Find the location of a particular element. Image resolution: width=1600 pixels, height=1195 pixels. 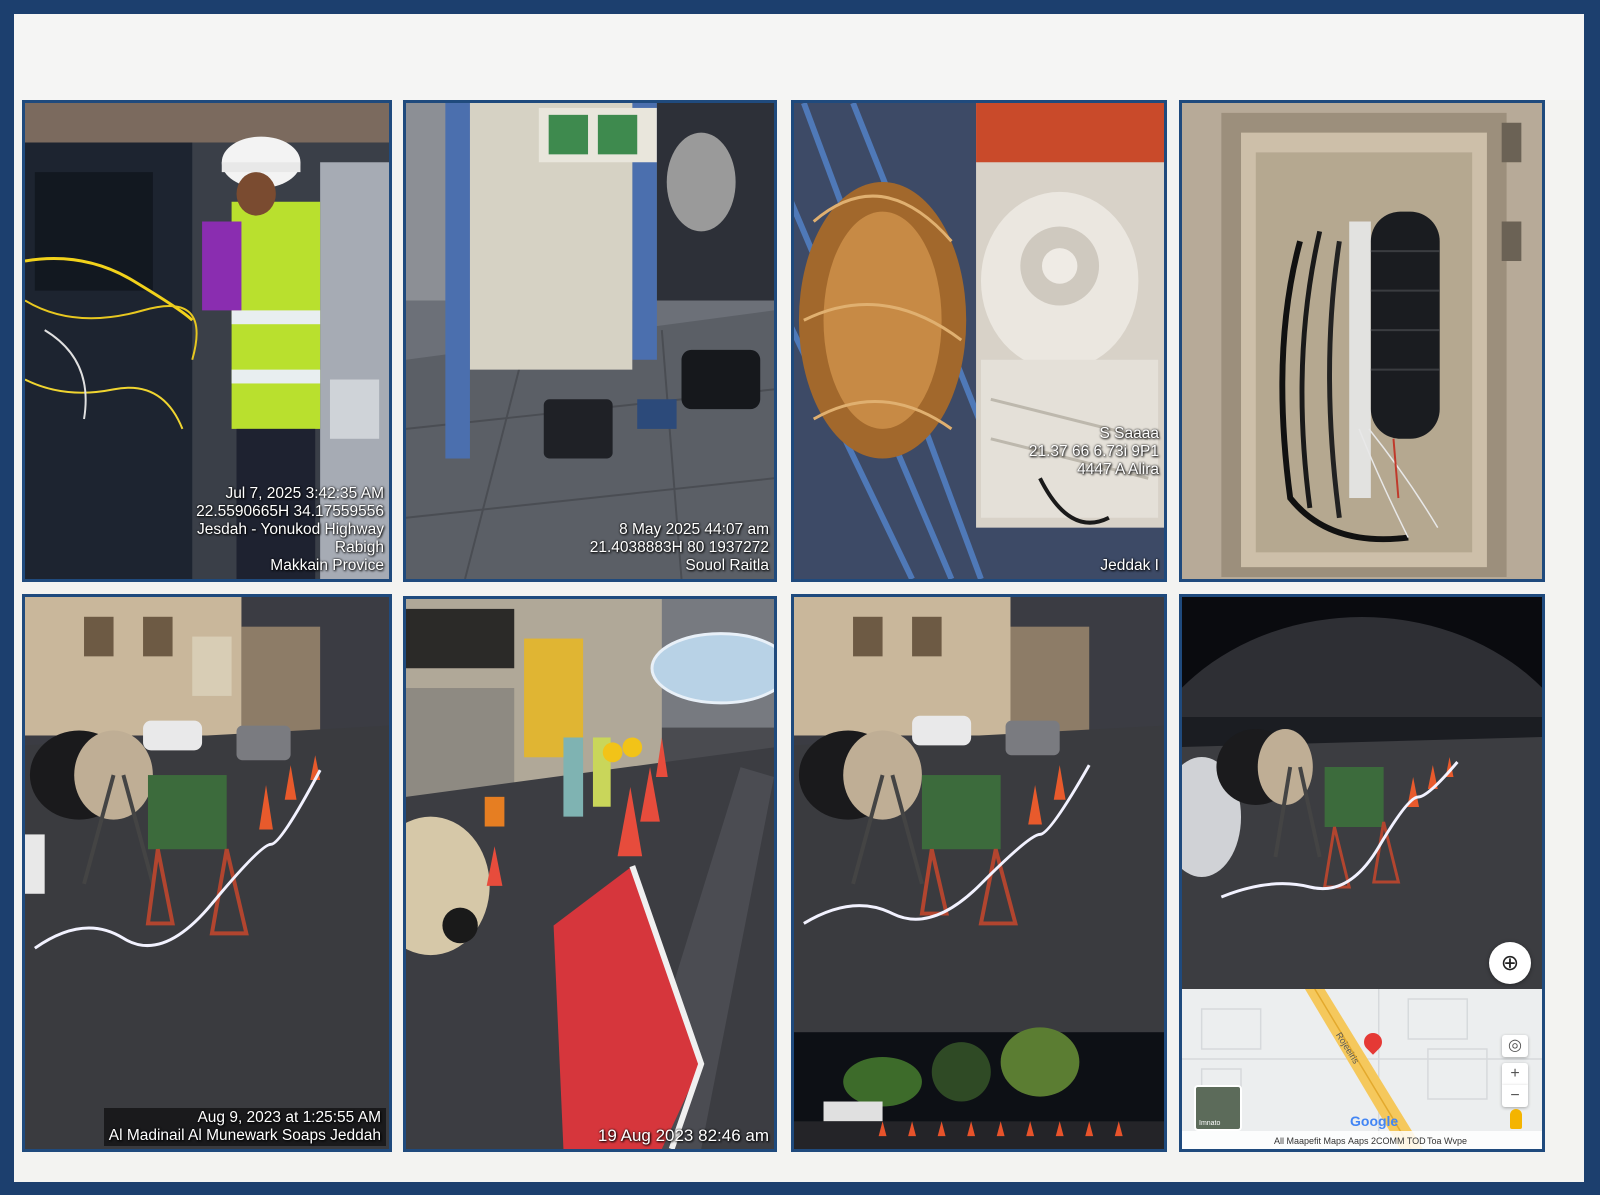

map-footer-right: Toa Wvpe is located at coordinates (1447, 1141).